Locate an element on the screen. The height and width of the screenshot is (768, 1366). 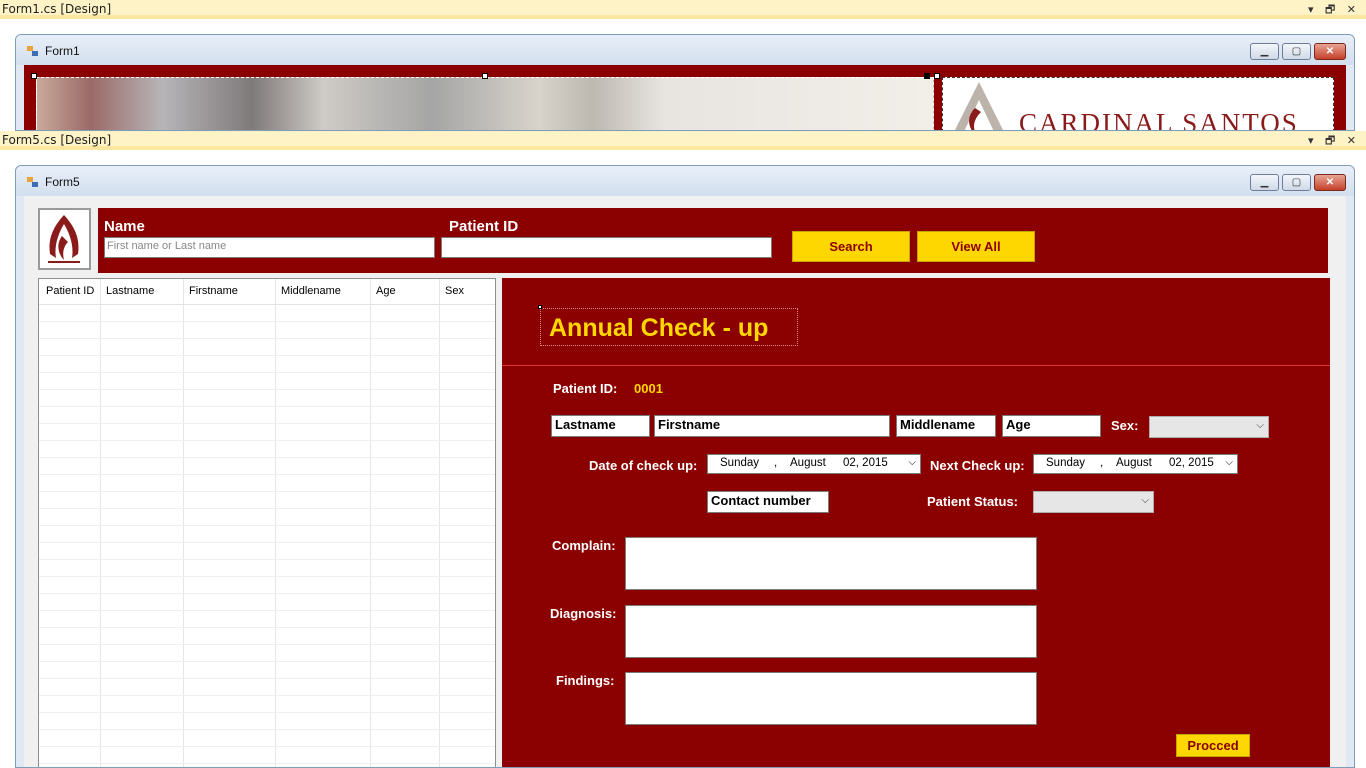
form5-titlebar: Form5 ▁ ▢ ✕ is located at coordinates (685, 181).